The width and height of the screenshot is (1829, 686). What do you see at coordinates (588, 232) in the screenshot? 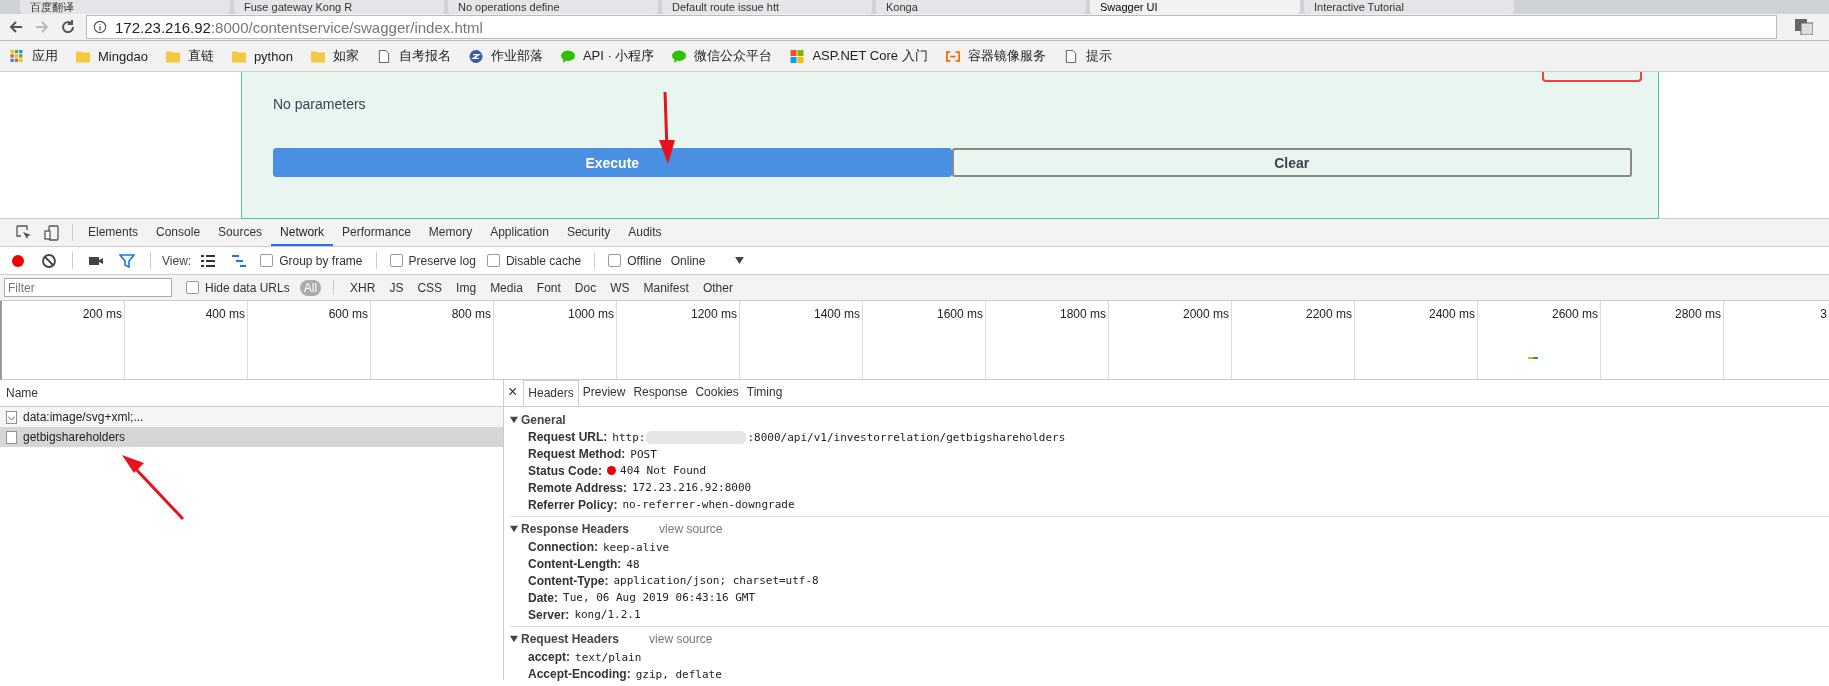
I see `devtools-tab: Security` at bounding box center [588, 232].